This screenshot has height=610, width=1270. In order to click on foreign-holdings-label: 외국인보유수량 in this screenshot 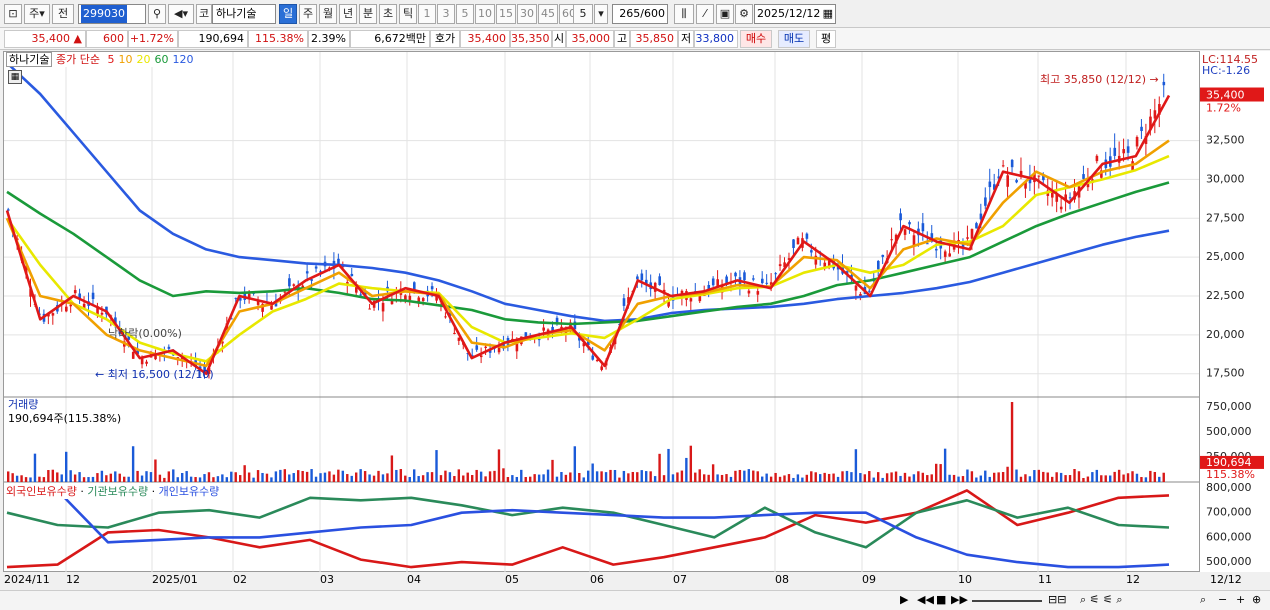, I will do `click(41, 491)`.